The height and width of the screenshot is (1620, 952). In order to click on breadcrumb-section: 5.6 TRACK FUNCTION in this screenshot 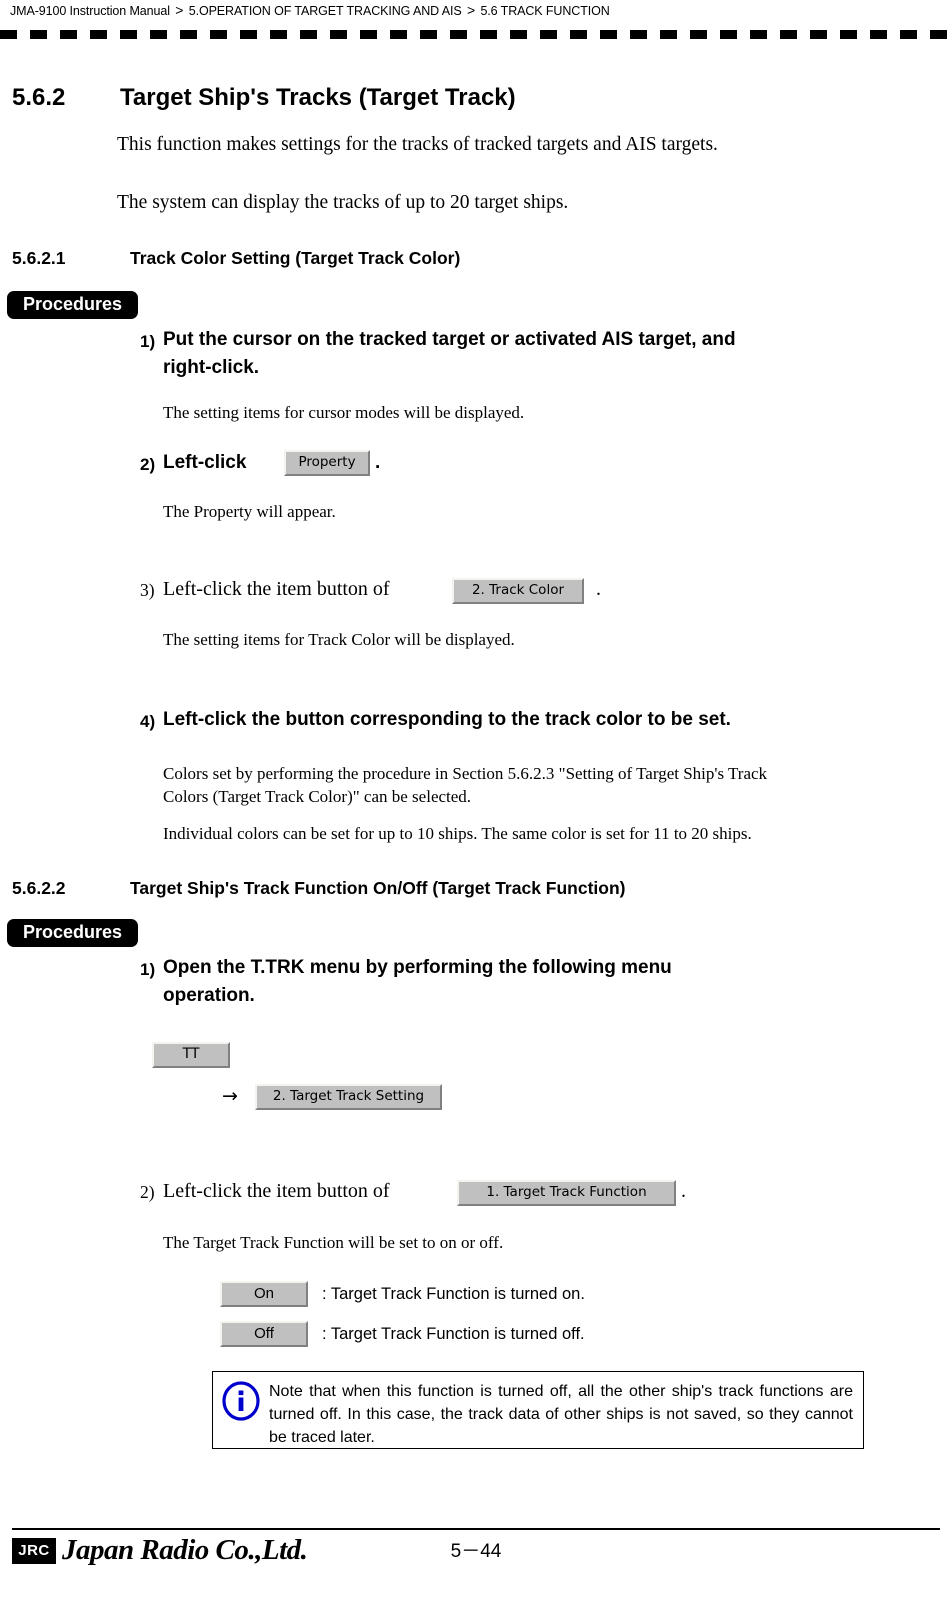, I will do `click(545, 11)`.